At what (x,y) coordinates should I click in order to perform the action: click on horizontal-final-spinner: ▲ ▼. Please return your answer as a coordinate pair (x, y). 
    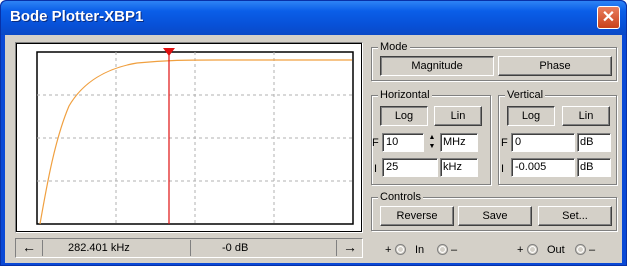
    Looking at the image, I should click on (432, 142).